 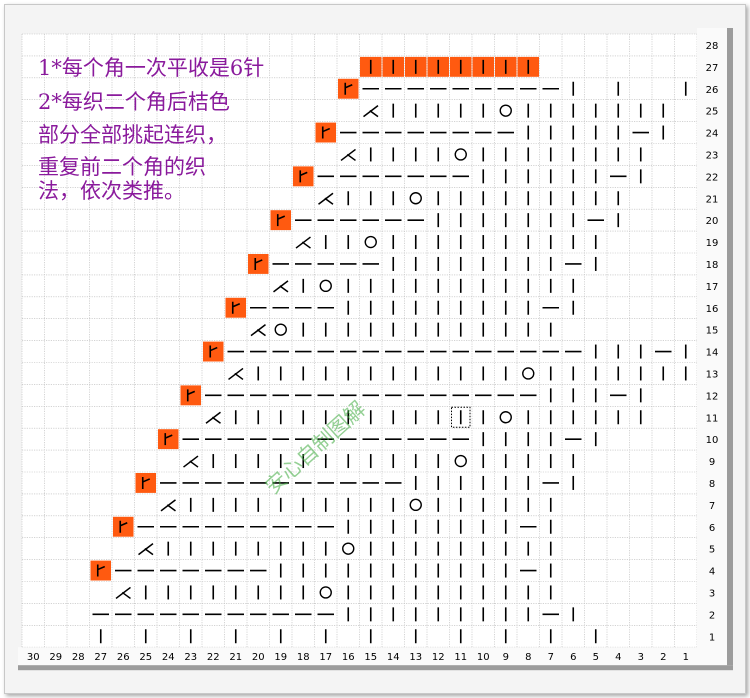 What do you see at coordinates (100, 657) in the screenshot?
I see `column-number: 27` at bounding box center [100, 657].